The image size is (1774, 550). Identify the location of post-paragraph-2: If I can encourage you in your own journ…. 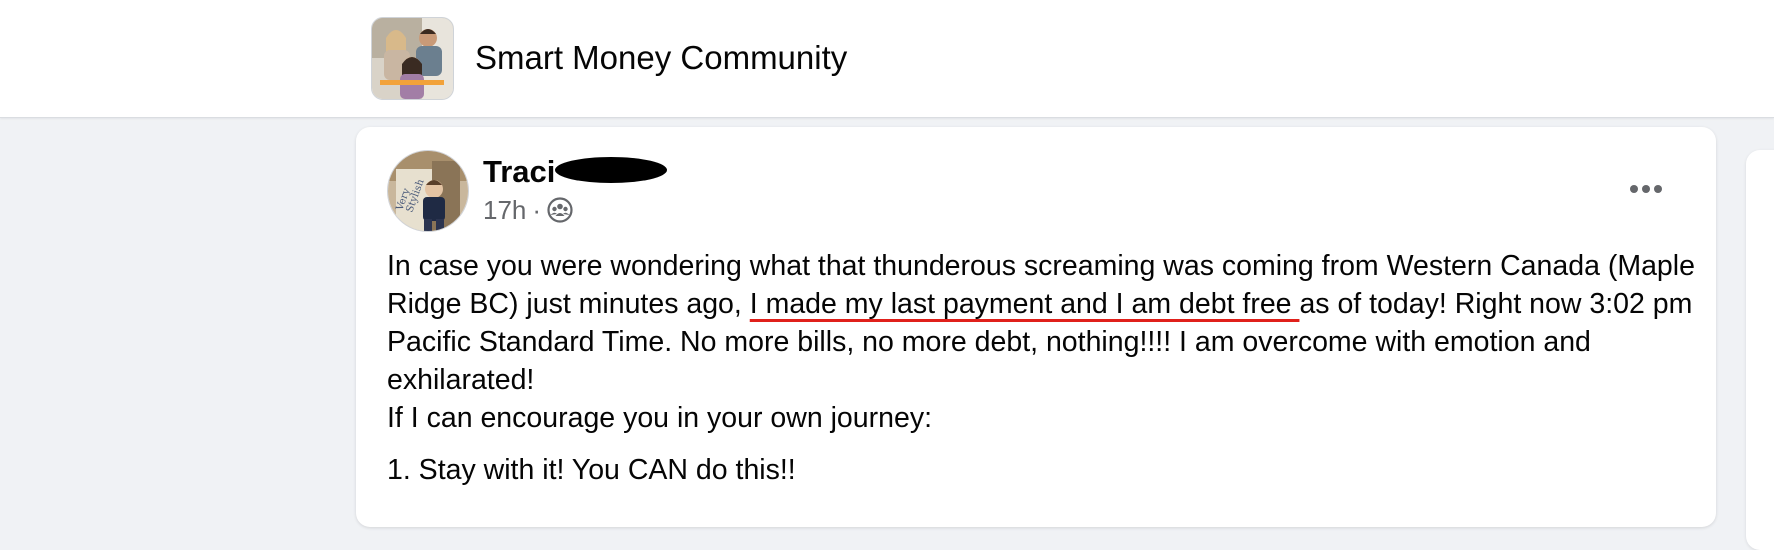
(659, 418).